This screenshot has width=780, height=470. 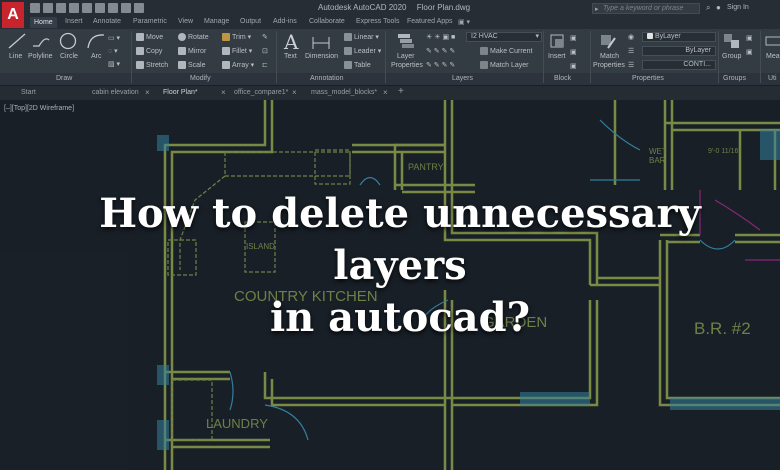 What do you see at coordinates (573, 52) in the screenshot?
I see `edit-block-icon: ▣` at bounding box center [573, 52].